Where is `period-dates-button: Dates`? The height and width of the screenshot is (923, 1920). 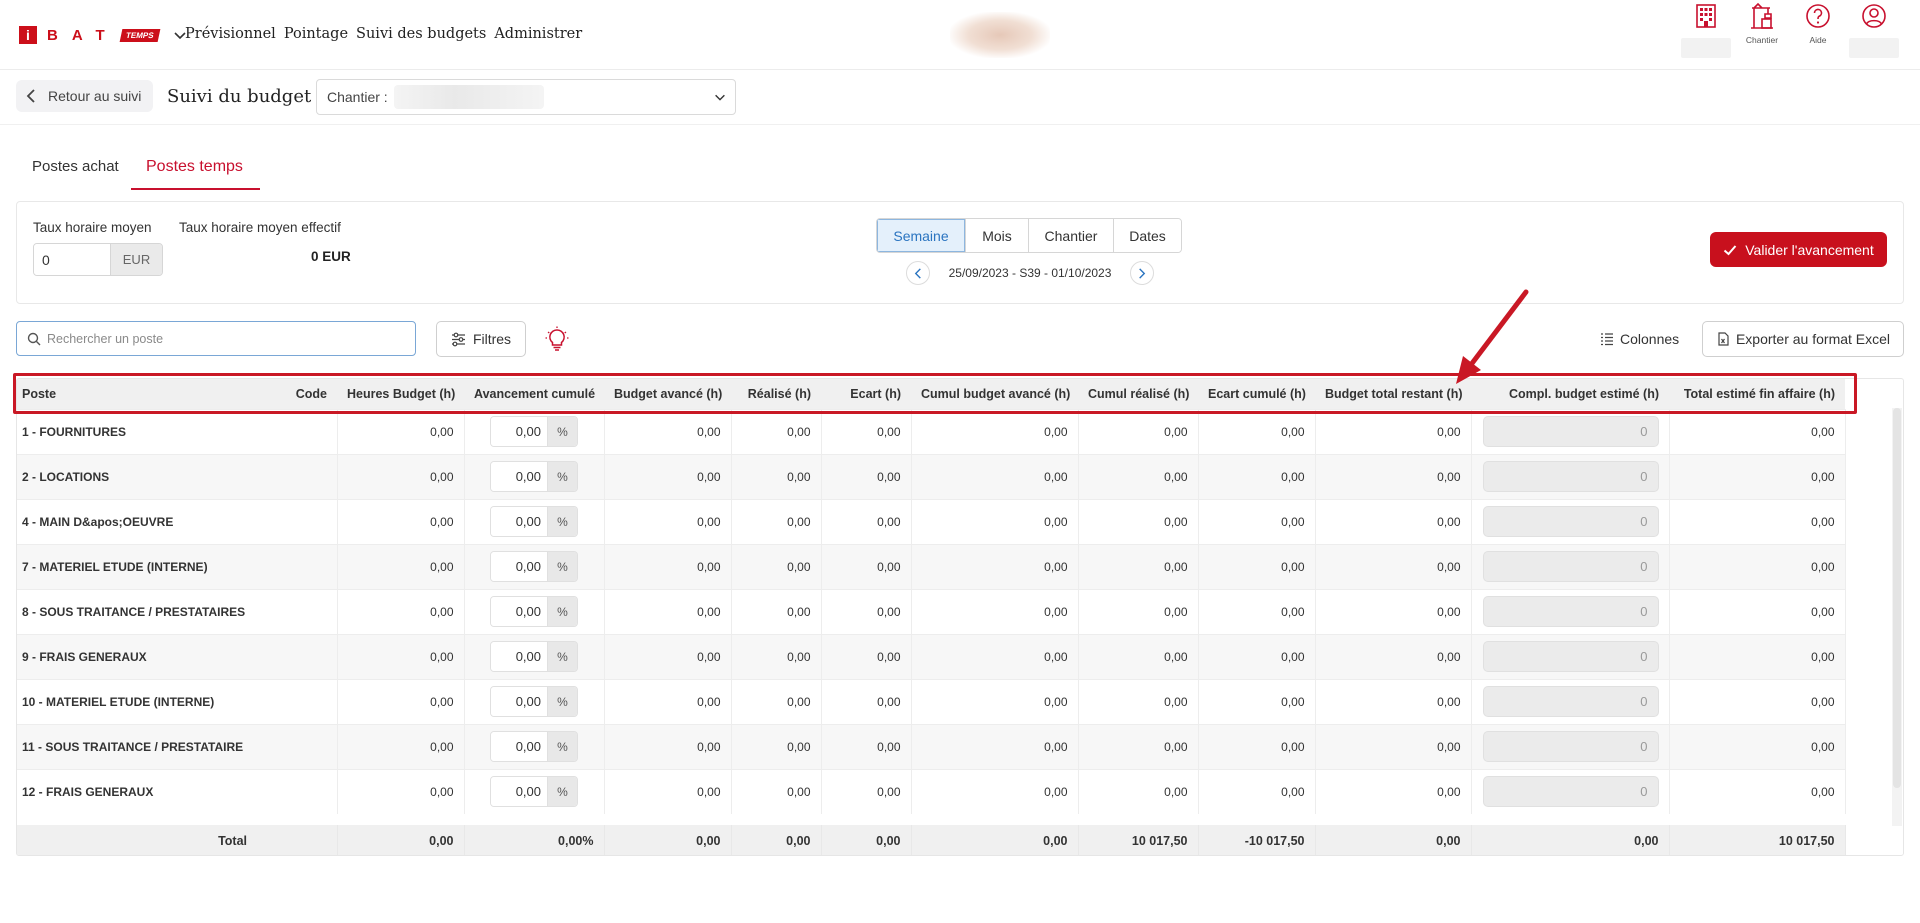 period-dates-button: Dates is located at coordinates (1147, 235).